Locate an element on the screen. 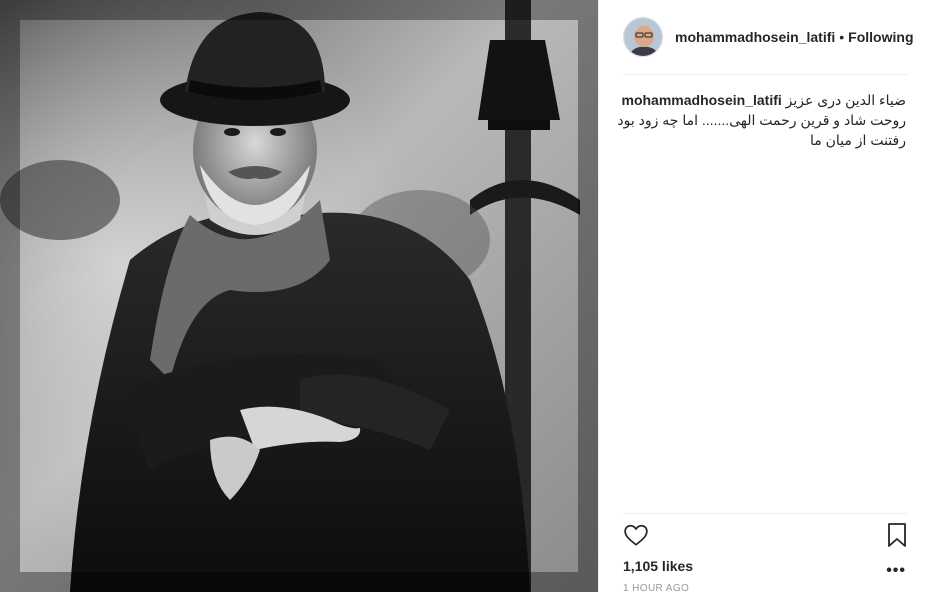  header-username: mohammadhosein_latifi is located at coordinates (755, 37).